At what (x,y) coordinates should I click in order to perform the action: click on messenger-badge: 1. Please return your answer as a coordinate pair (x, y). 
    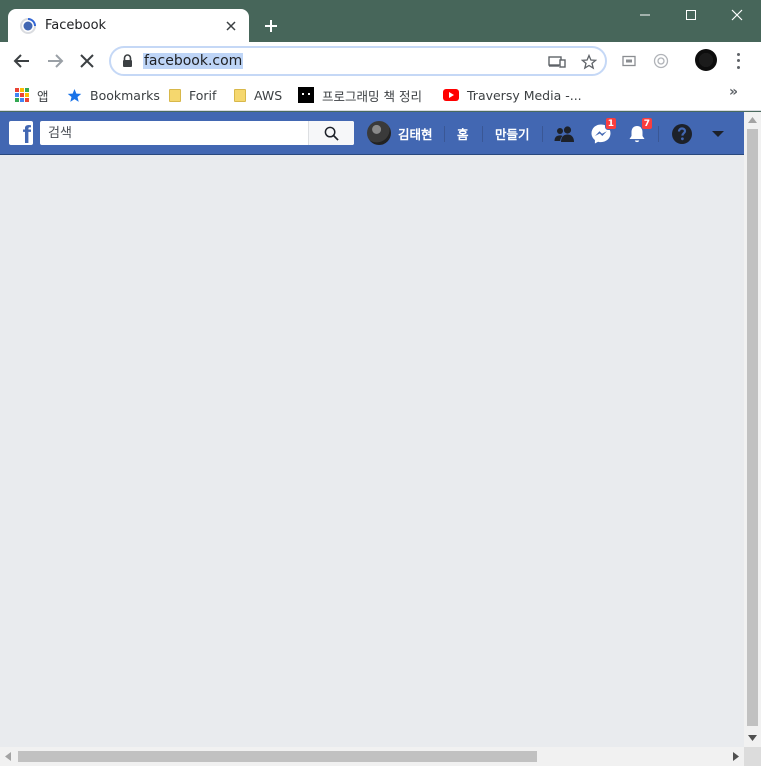
    Looking at the image, I should click on (610, 123).